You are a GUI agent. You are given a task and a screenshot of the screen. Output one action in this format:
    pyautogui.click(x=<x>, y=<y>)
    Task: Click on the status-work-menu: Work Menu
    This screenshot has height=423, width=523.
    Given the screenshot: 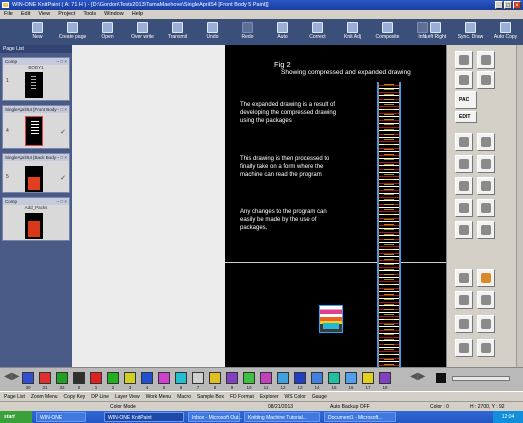 What is the action you would take?
    pyautogui.click(x=158, y=396)
    